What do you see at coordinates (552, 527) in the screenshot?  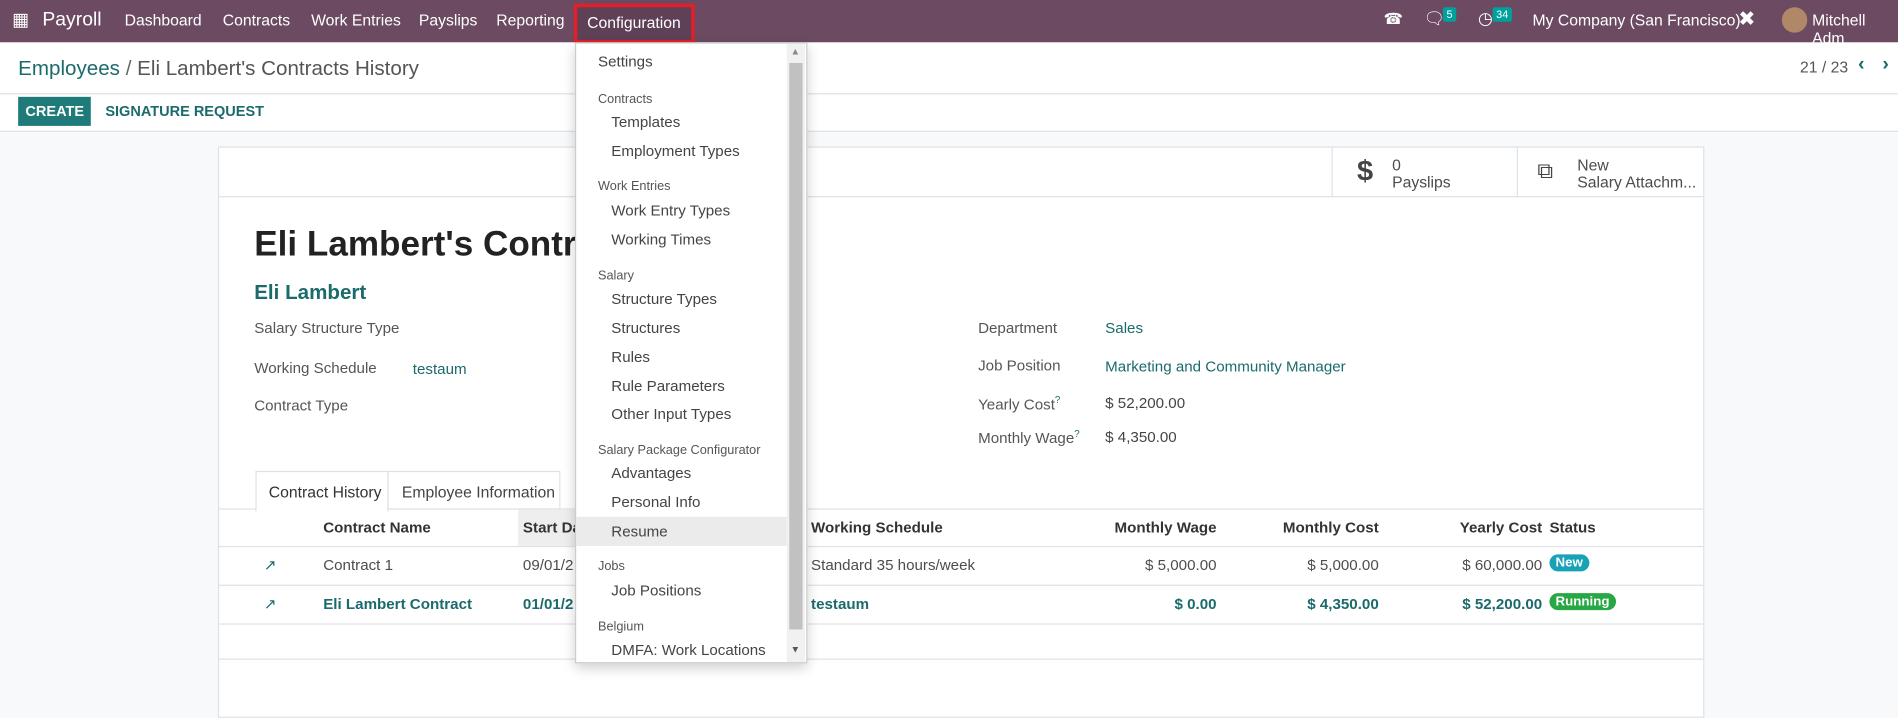 I see `col-start-date: Start Da` at bounding box center [552, 527].